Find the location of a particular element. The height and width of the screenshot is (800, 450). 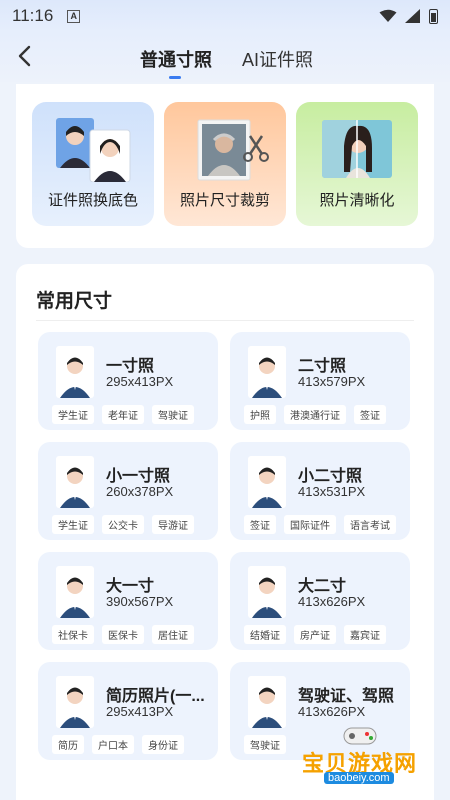

feature-crop-size: 照片尺寸裁剪 is located at coordinates (225, 164).